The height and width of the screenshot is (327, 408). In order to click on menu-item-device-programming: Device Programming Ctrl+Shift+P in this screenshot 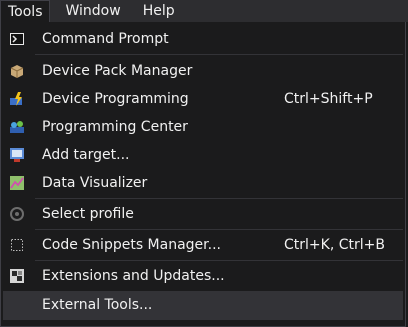, I will do `click(203, 99)`.